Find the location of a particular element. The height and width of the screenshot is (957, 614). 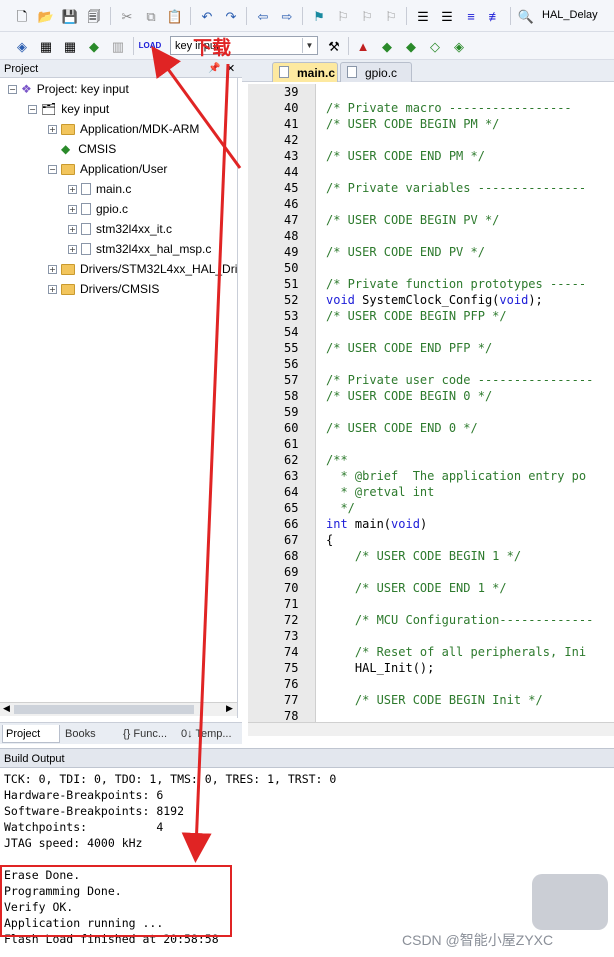

folder-icon is located at coordinates (68, 129).